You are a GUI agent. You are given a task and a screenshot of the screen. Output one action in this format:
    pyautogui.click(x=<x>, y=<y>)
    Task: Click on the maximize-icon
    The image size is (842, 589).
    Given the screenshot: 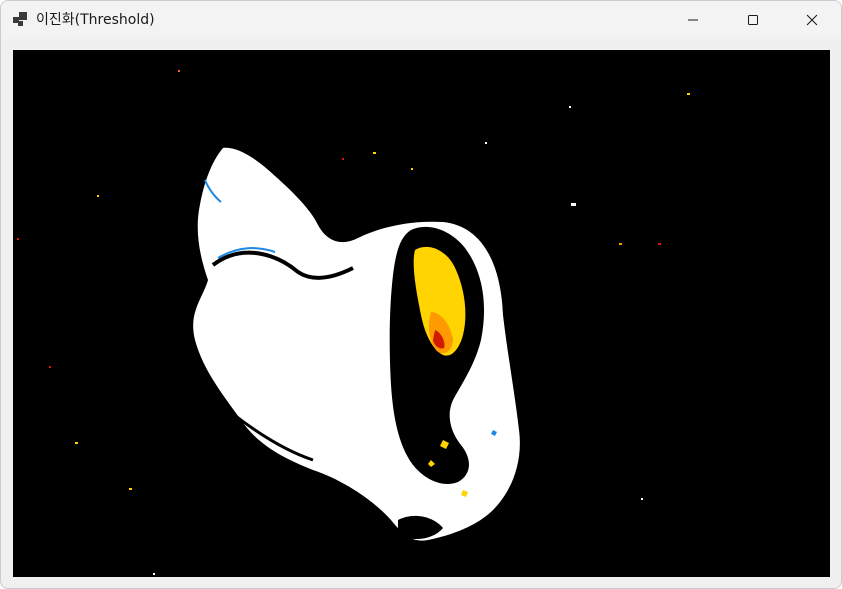 What is the action you would take?
    pyautogui.click(x=753, y=20)
    